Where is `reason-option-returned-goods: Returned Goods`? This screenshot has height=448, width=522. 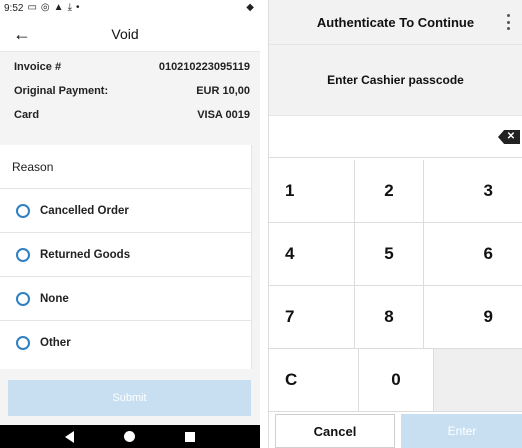
reason-option-returned-goods: Returned Goods is located at coordinates (125, 255).